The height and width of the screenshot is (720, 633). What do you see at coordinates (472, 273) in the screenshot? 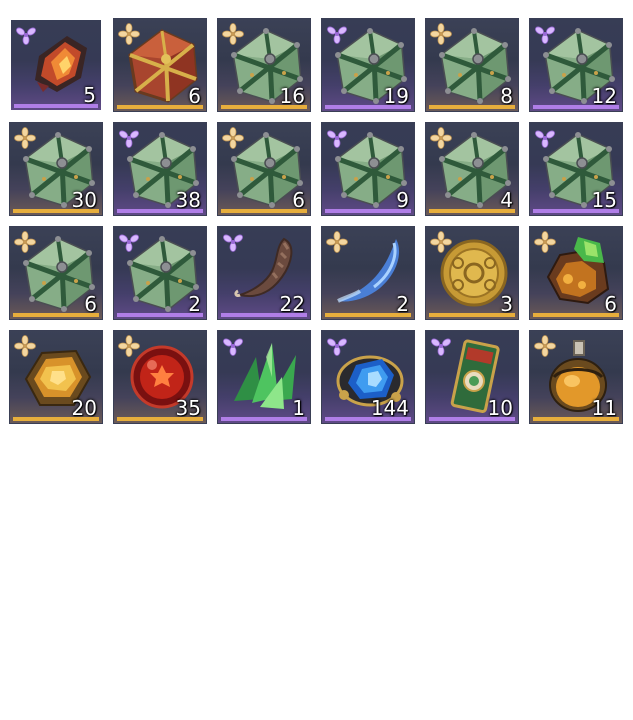
I see `inventory-slot: 3` at bounding box center [472, 273].